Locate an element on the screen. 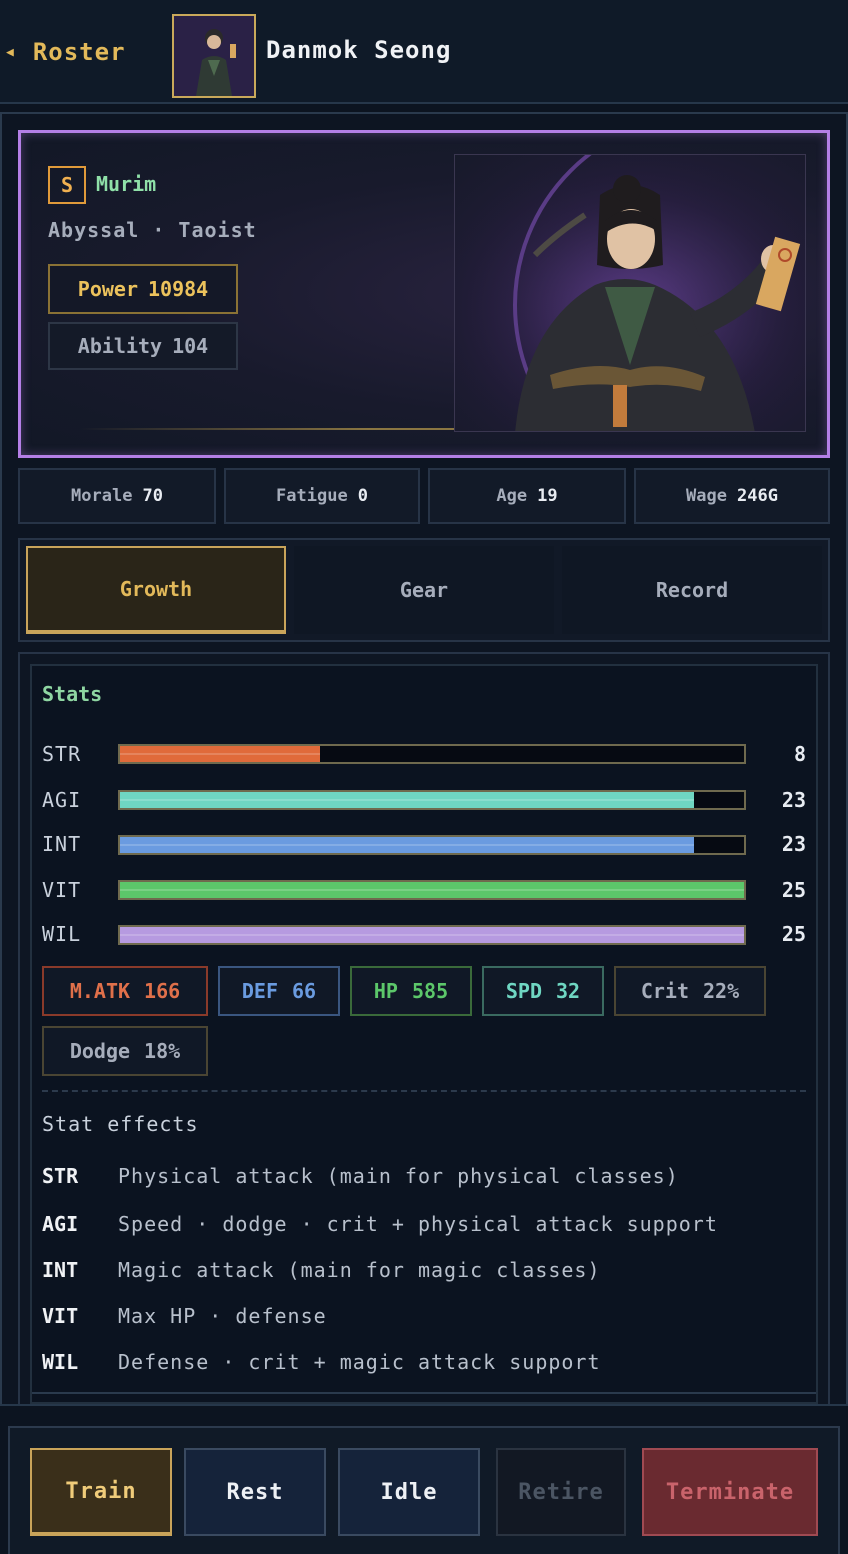 The image size is (848, 1554). grade-badge: S is located at coordinates (67, 185).